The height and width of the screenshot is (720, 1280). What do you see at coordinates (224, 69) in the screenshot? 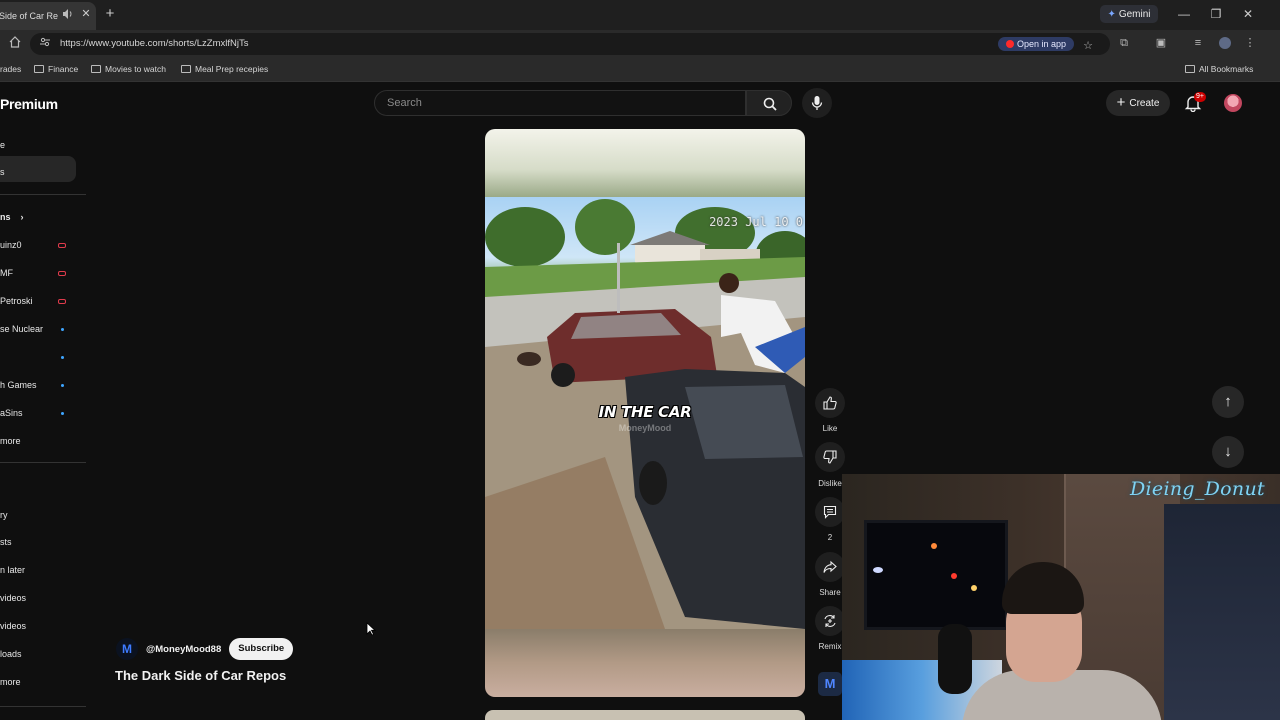
I see `bookmark-folder-meal-prep: Meal Prep recepies` at bounding box center [224, 69].